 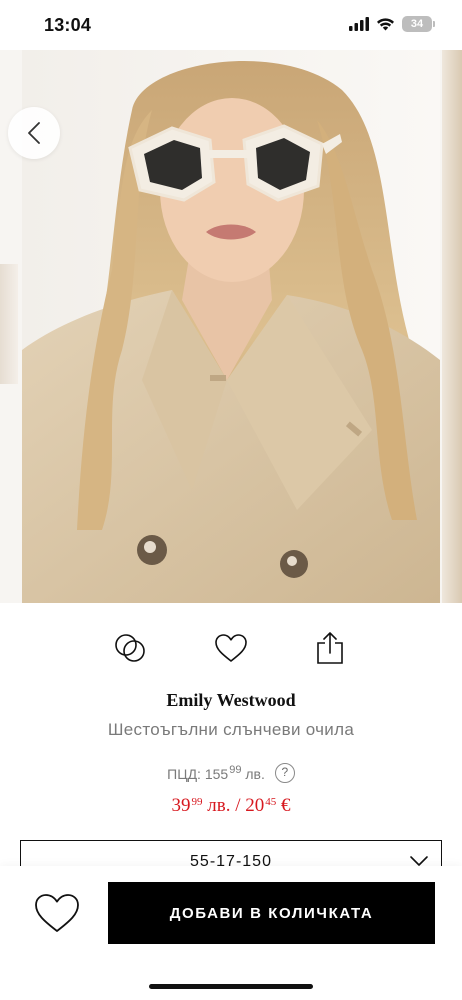 What do you see at coordinates (285, 805) in the screenshot?
I see `price-eur-currency: €` at bounding box center [285, 805].